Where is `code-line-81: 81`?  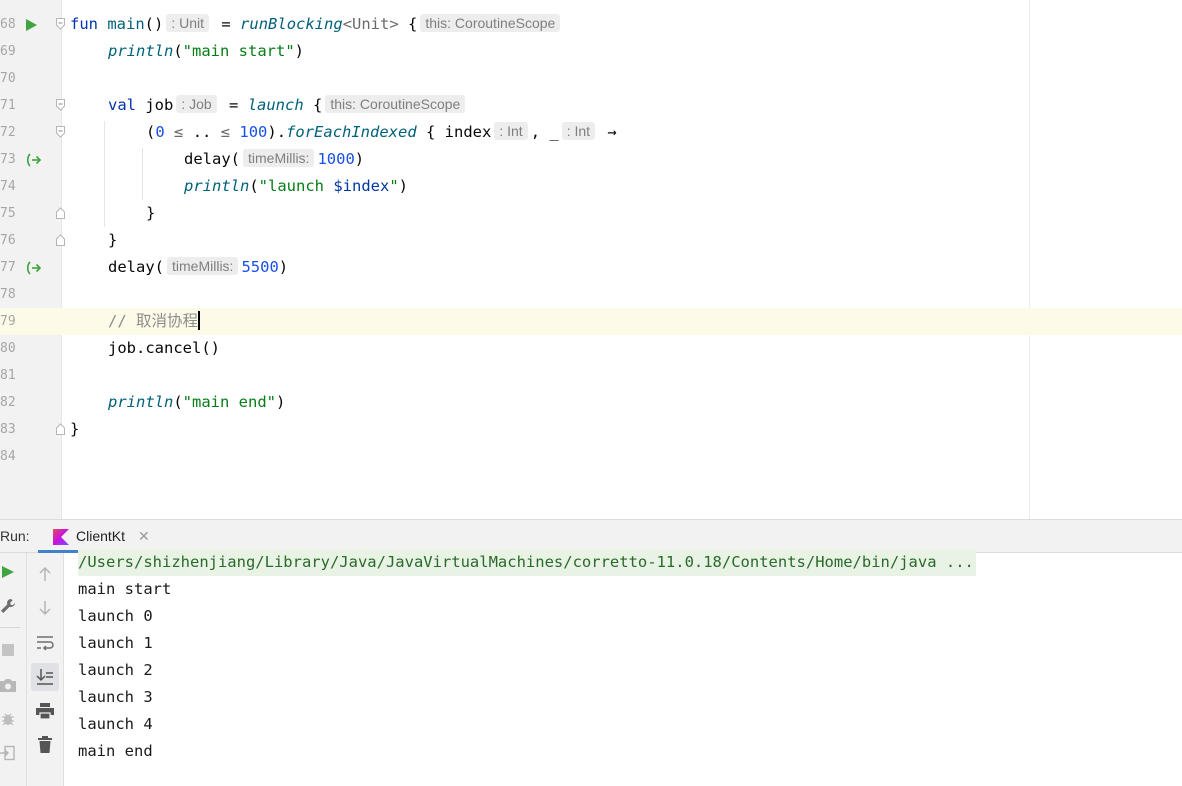
code-line-81: 81 is located at coordinates (591, 375).